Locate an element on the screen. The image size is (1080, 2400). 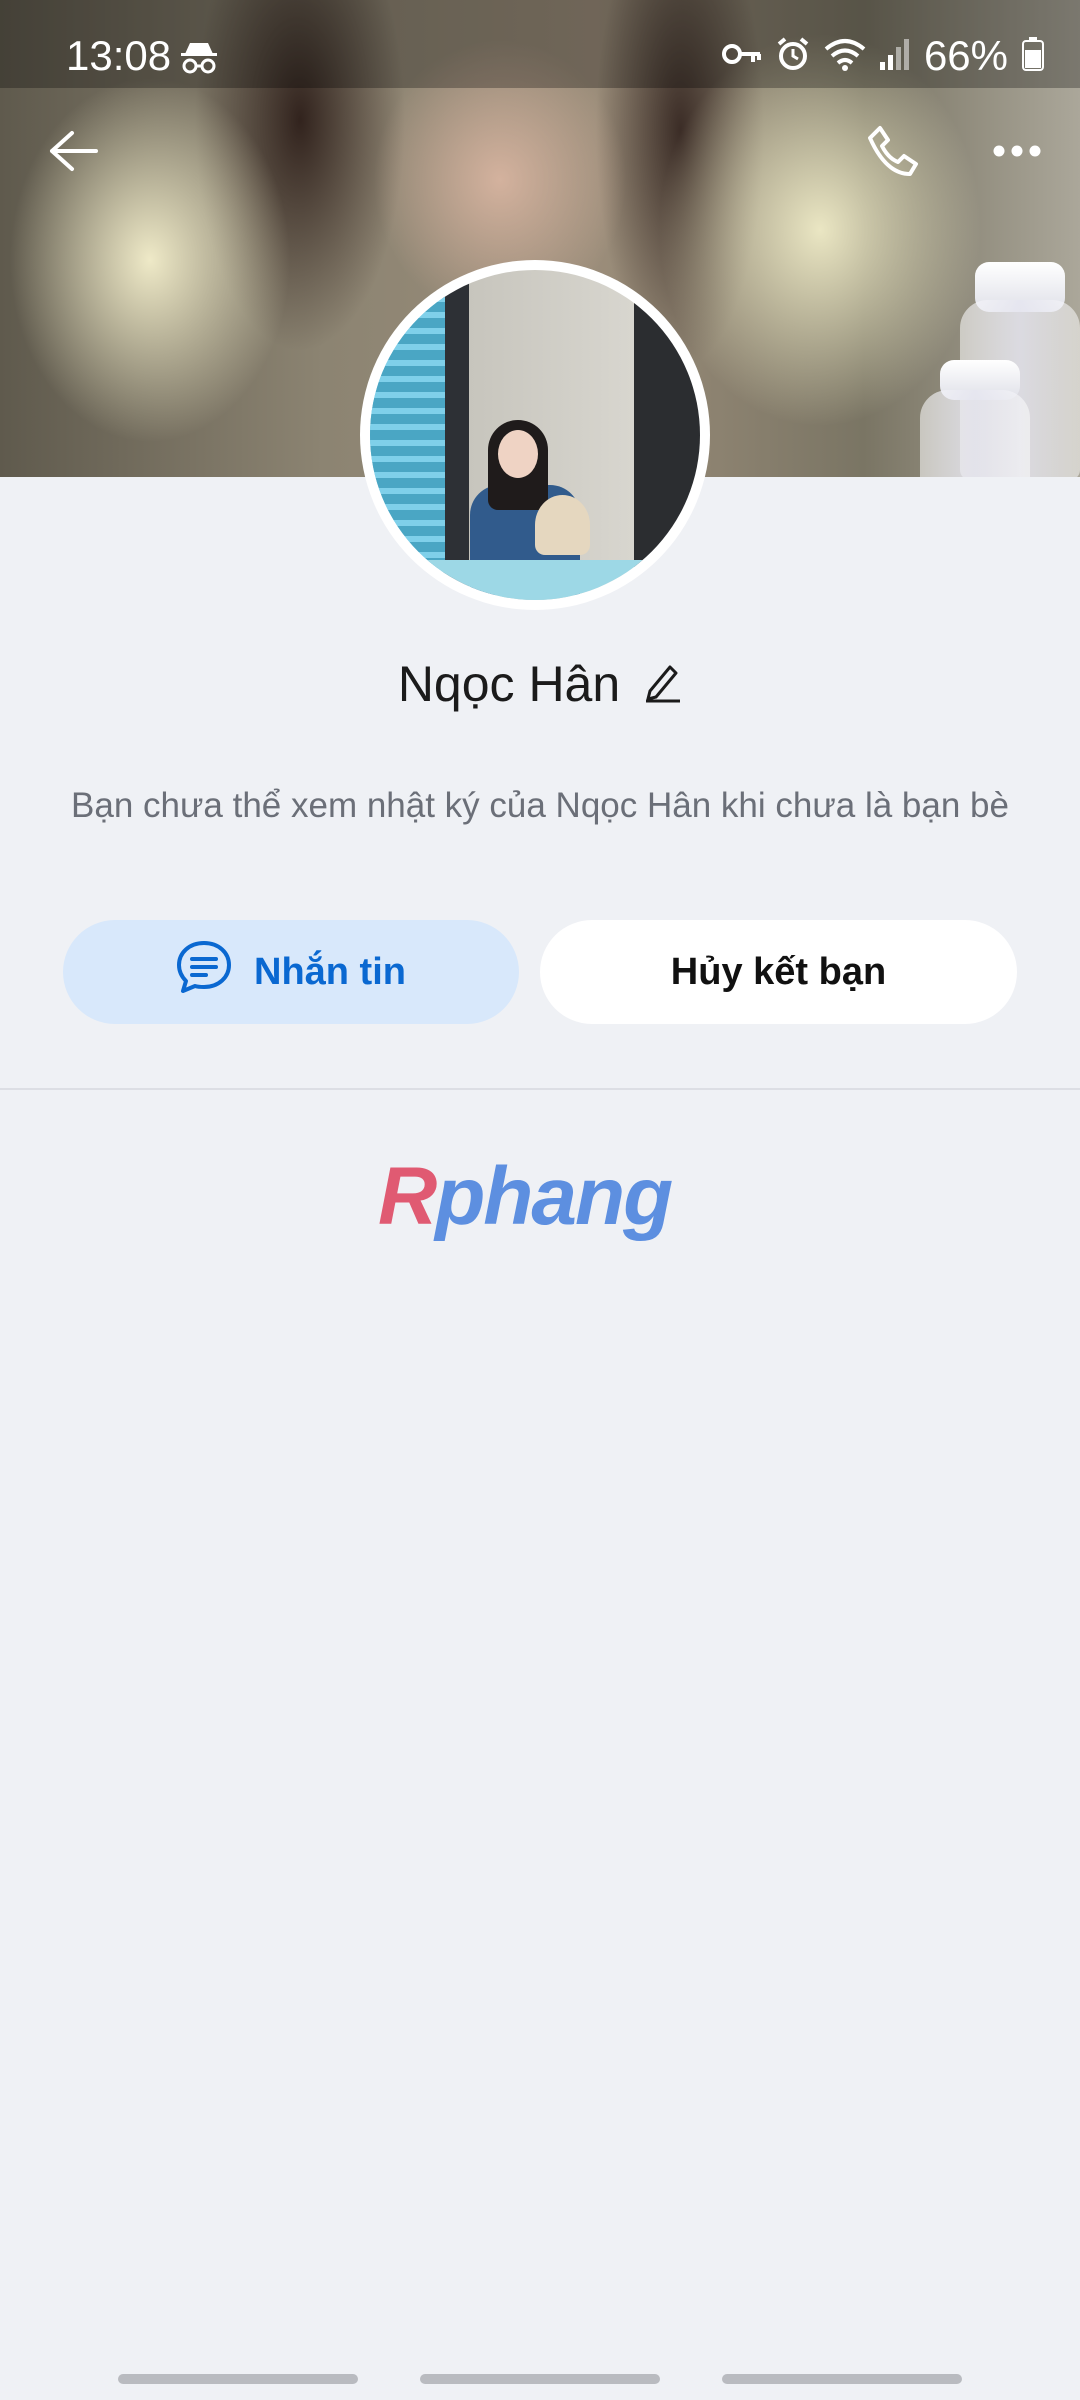
unfriend-button: Hủy kết bạn is located at coordinates (778, 972).